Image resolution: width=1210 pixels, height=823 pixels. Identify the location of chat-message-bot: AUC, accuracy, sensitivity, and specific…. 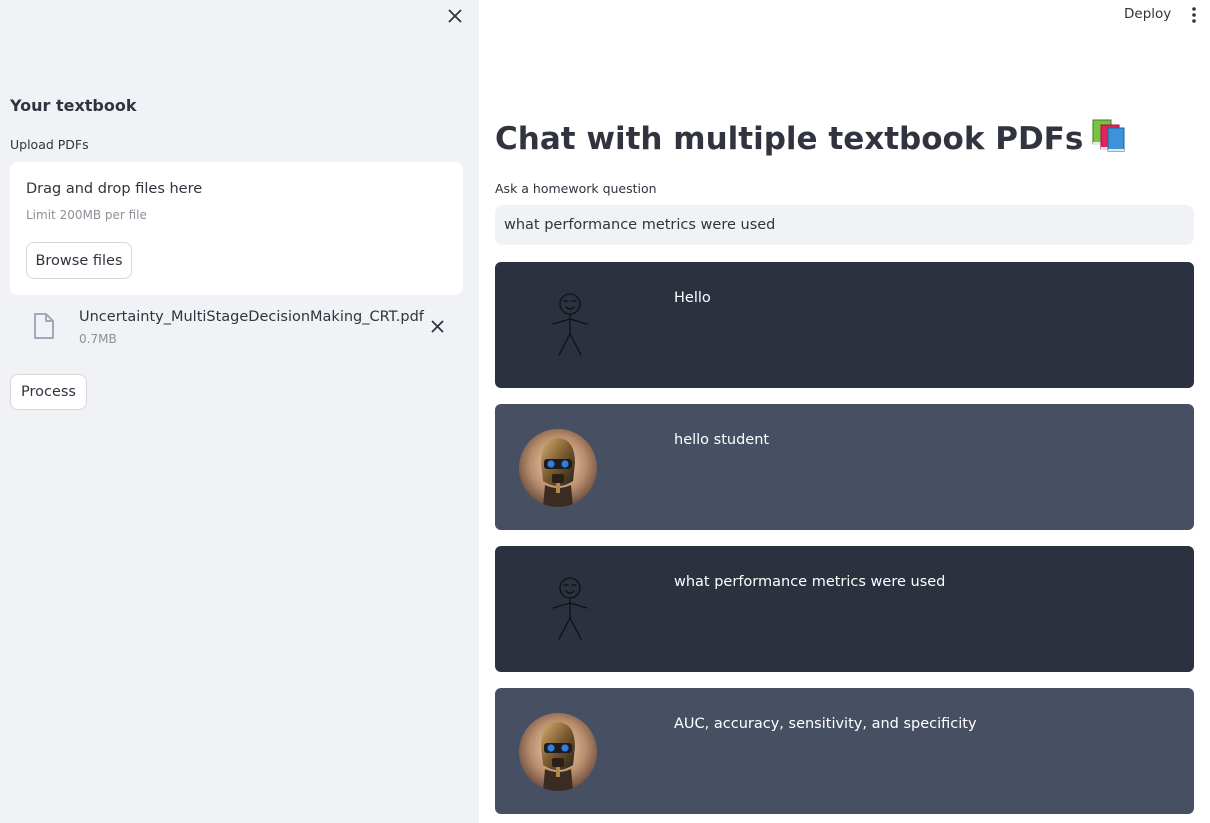
(844, 751).